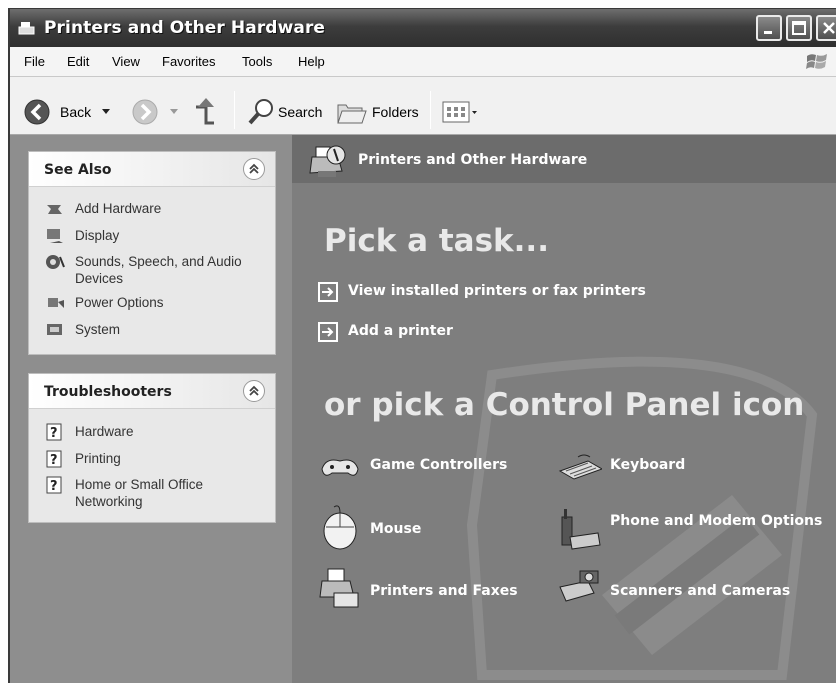  I want to click on see-also-label: Sounds, Speech, and Audio Devices, so click(158, 270).